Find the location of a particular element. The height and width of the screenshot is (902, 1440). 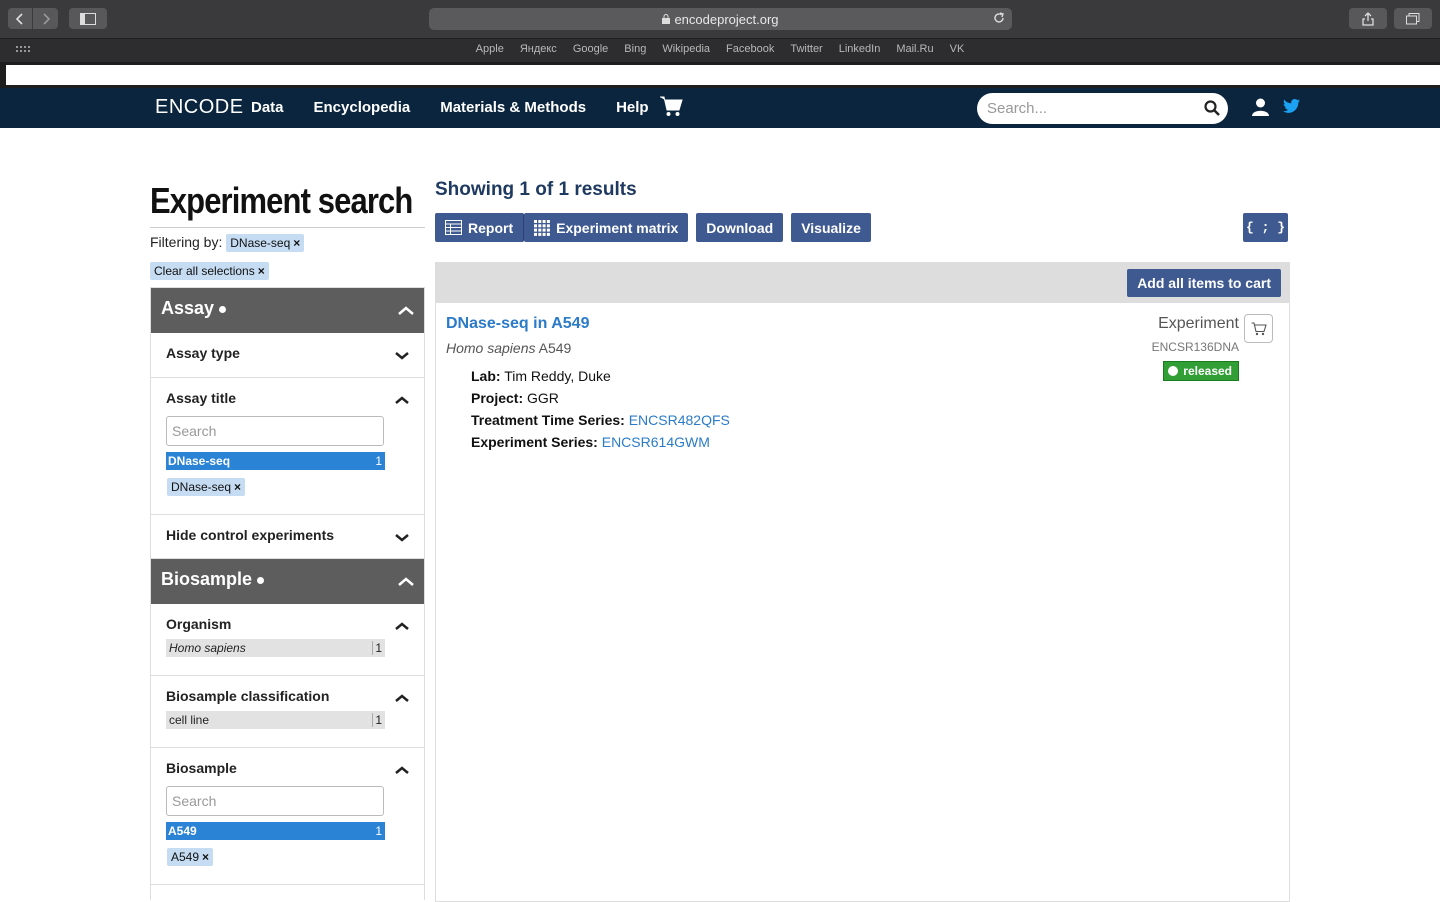

term-label: Homo sapiens is located at coordinates (207, 648).